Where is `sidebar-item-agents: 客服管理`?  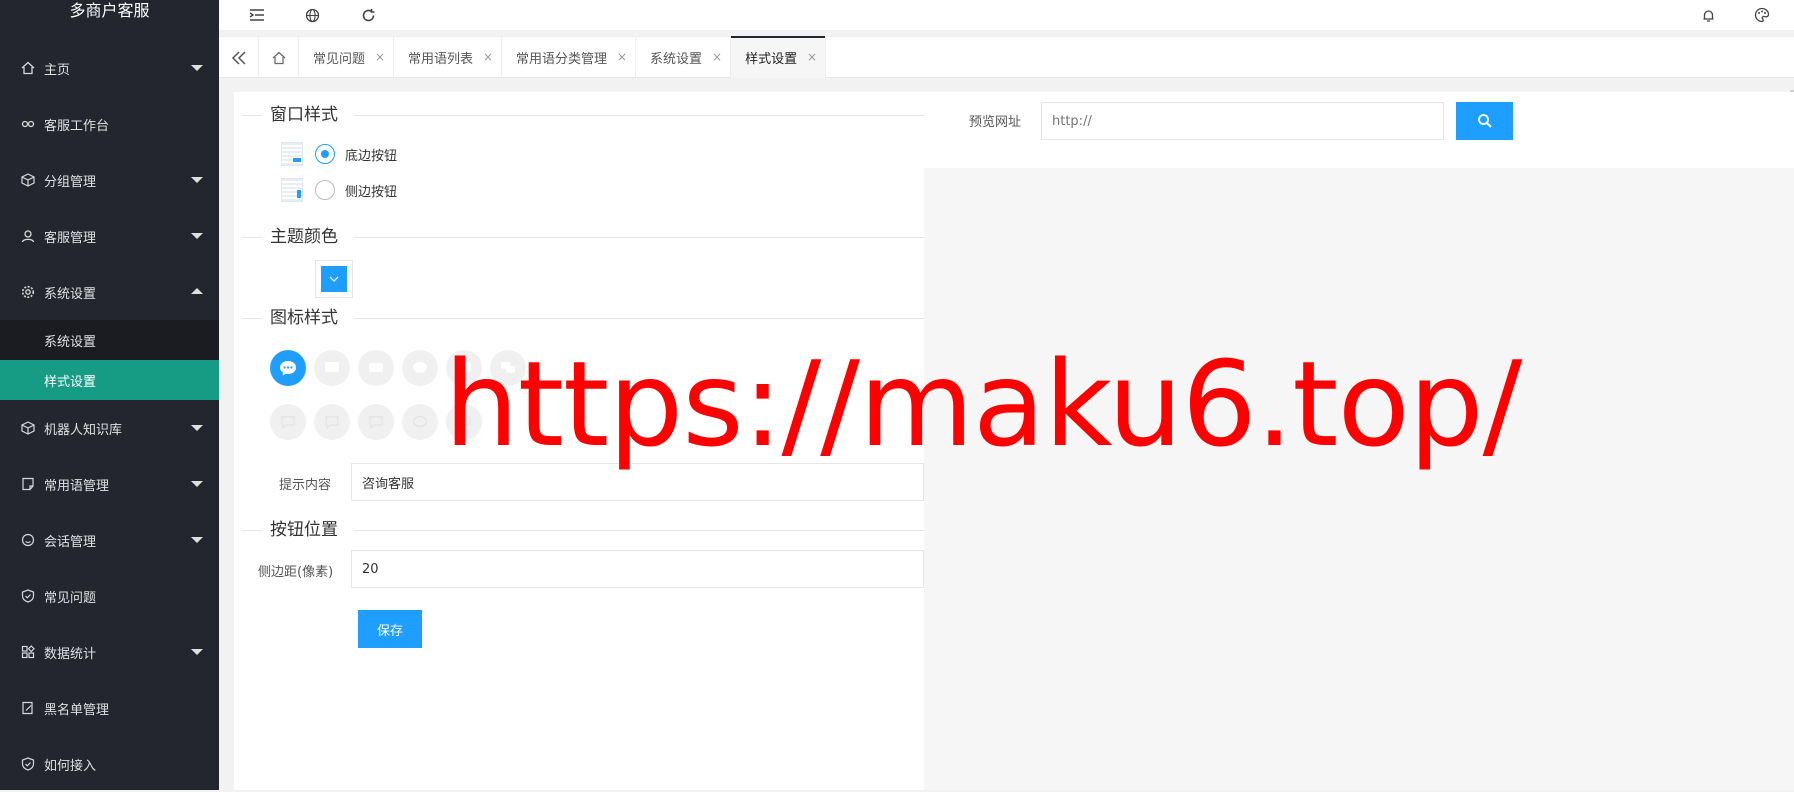 sidebar-item-agents: 客服管理 is located at coordinates (109, 236).